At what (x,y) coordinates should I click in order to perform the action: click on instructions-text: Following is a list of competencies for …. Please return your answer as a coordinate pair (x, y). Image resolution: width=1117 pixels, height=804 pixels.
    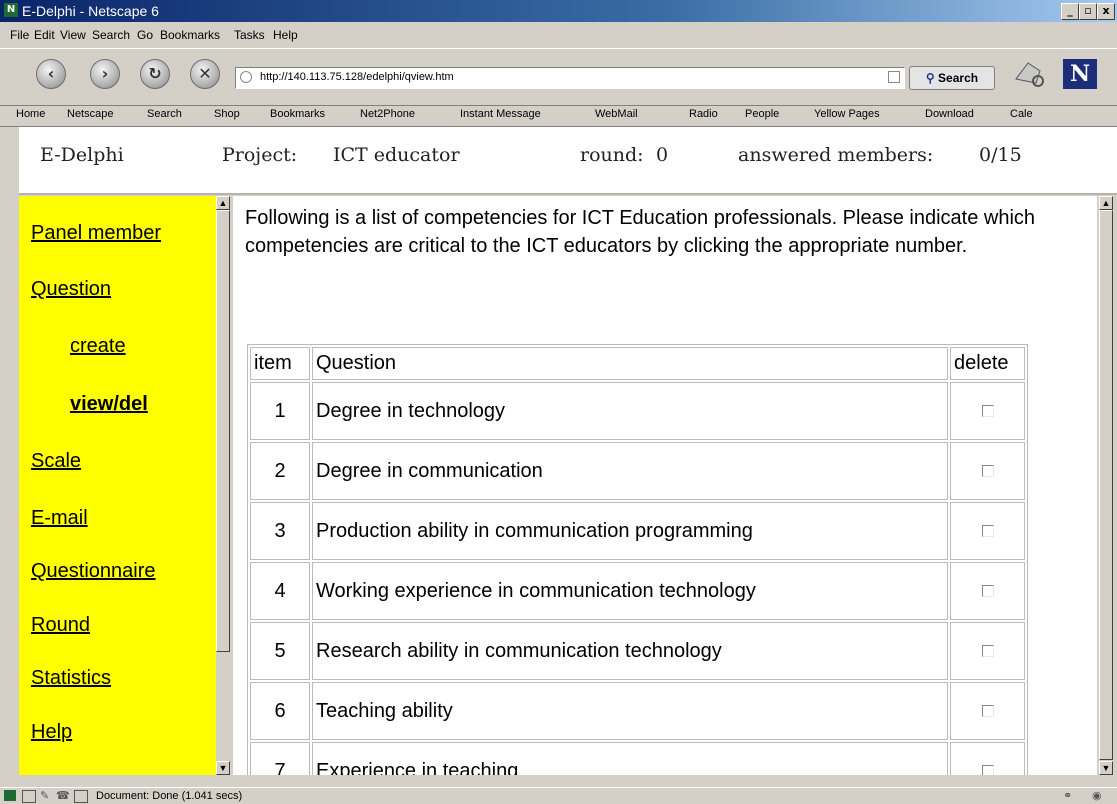
    Looking at the image, I should click on (640, 232).